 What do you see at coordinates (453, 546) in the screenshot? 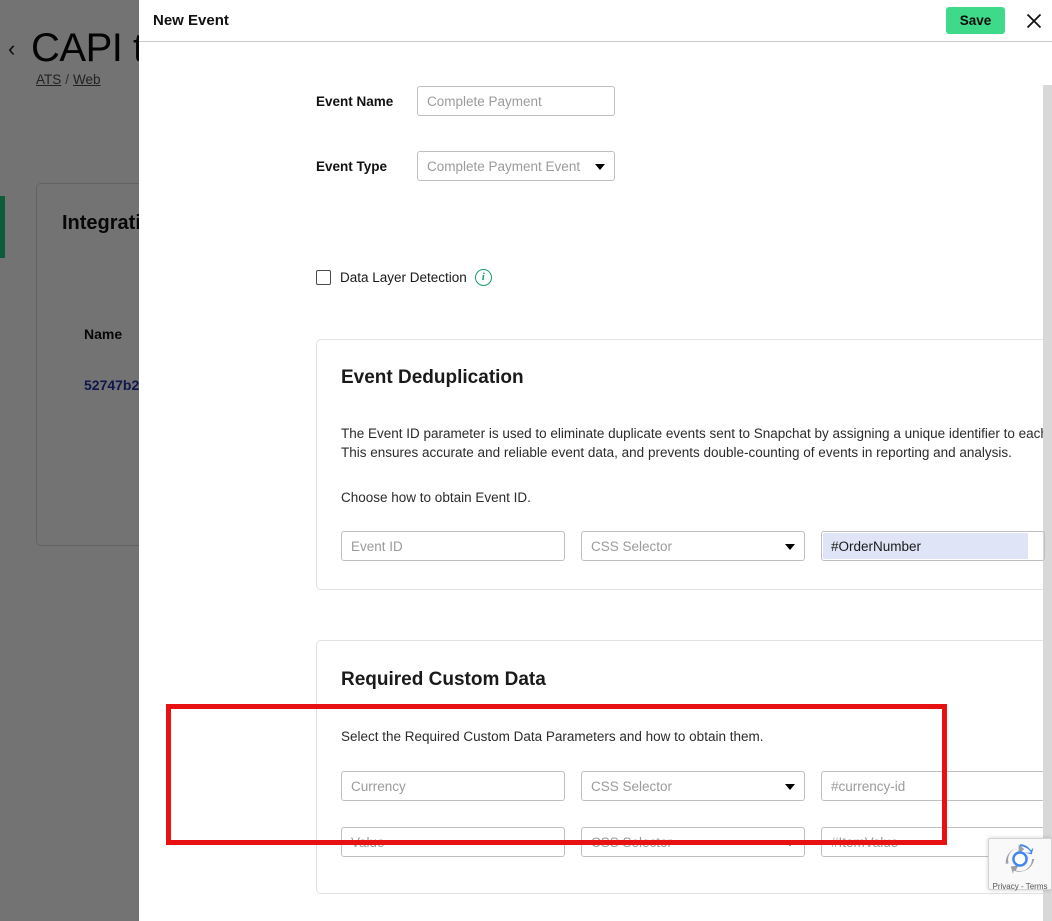
I see `event-id-parameter-input` at bounding box center [453, 546].